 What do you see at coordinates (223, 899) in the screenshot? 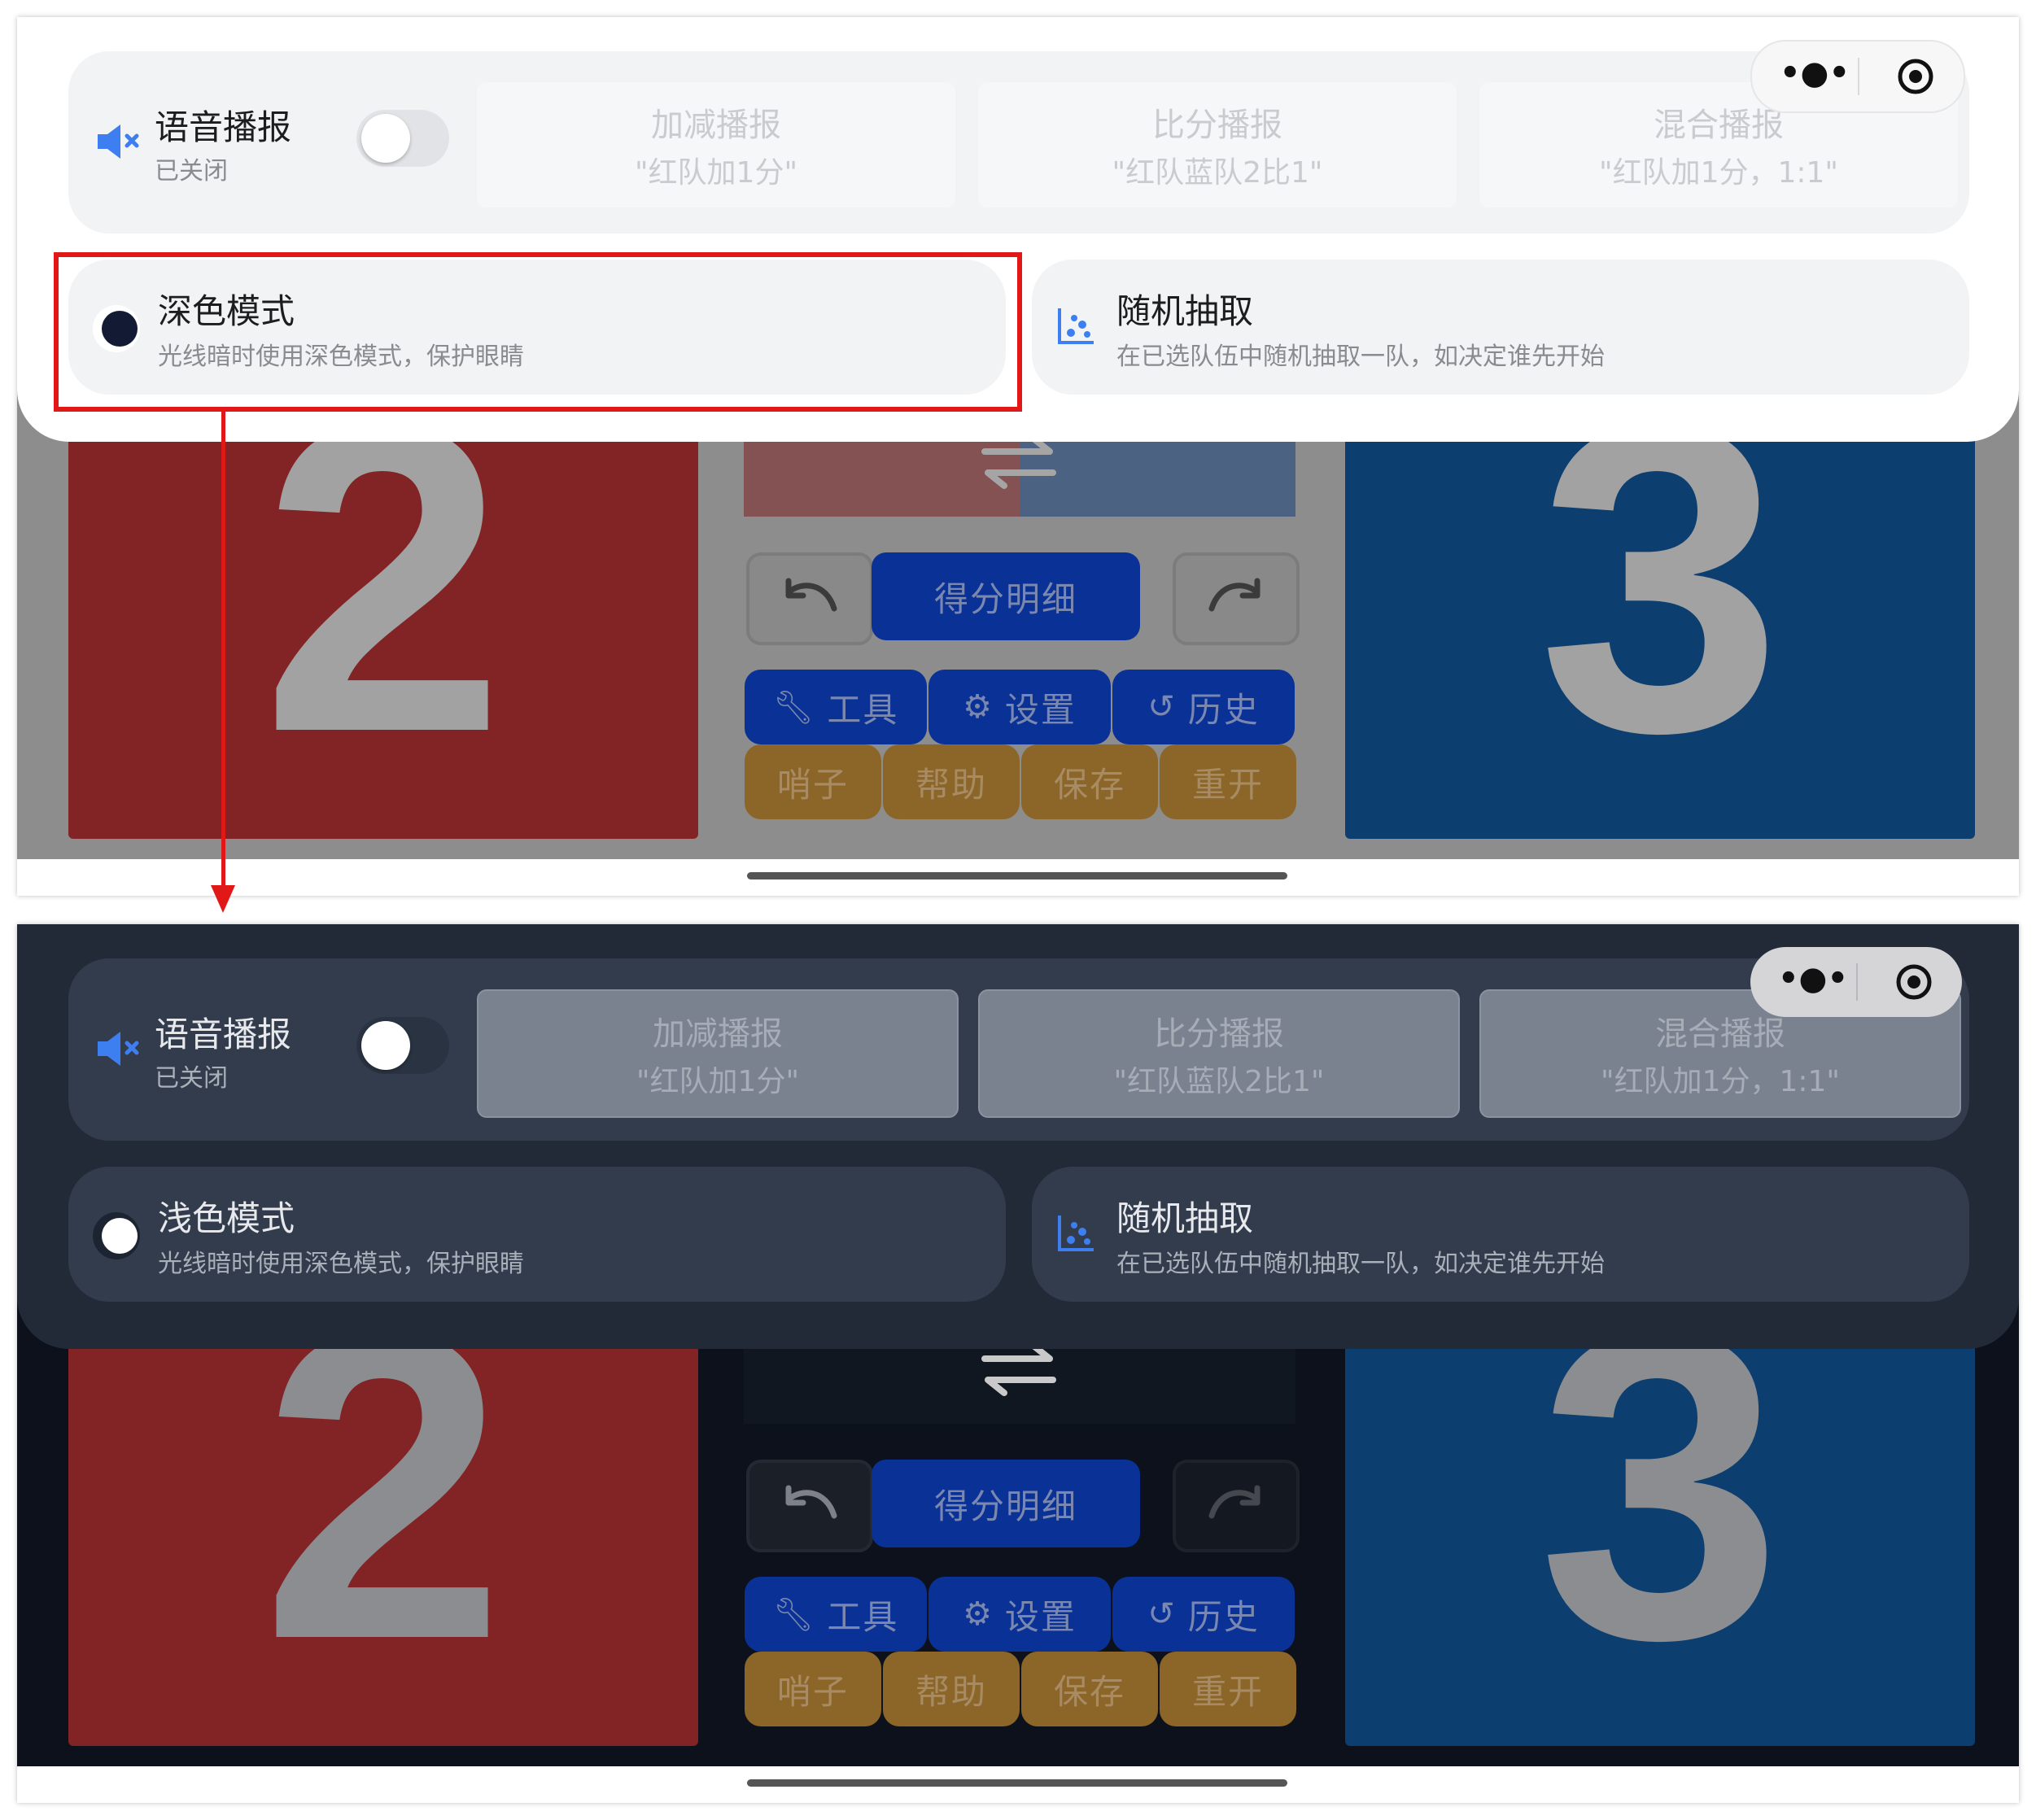
I see `annotation-arrow-head` at bounding box center [223, 899].